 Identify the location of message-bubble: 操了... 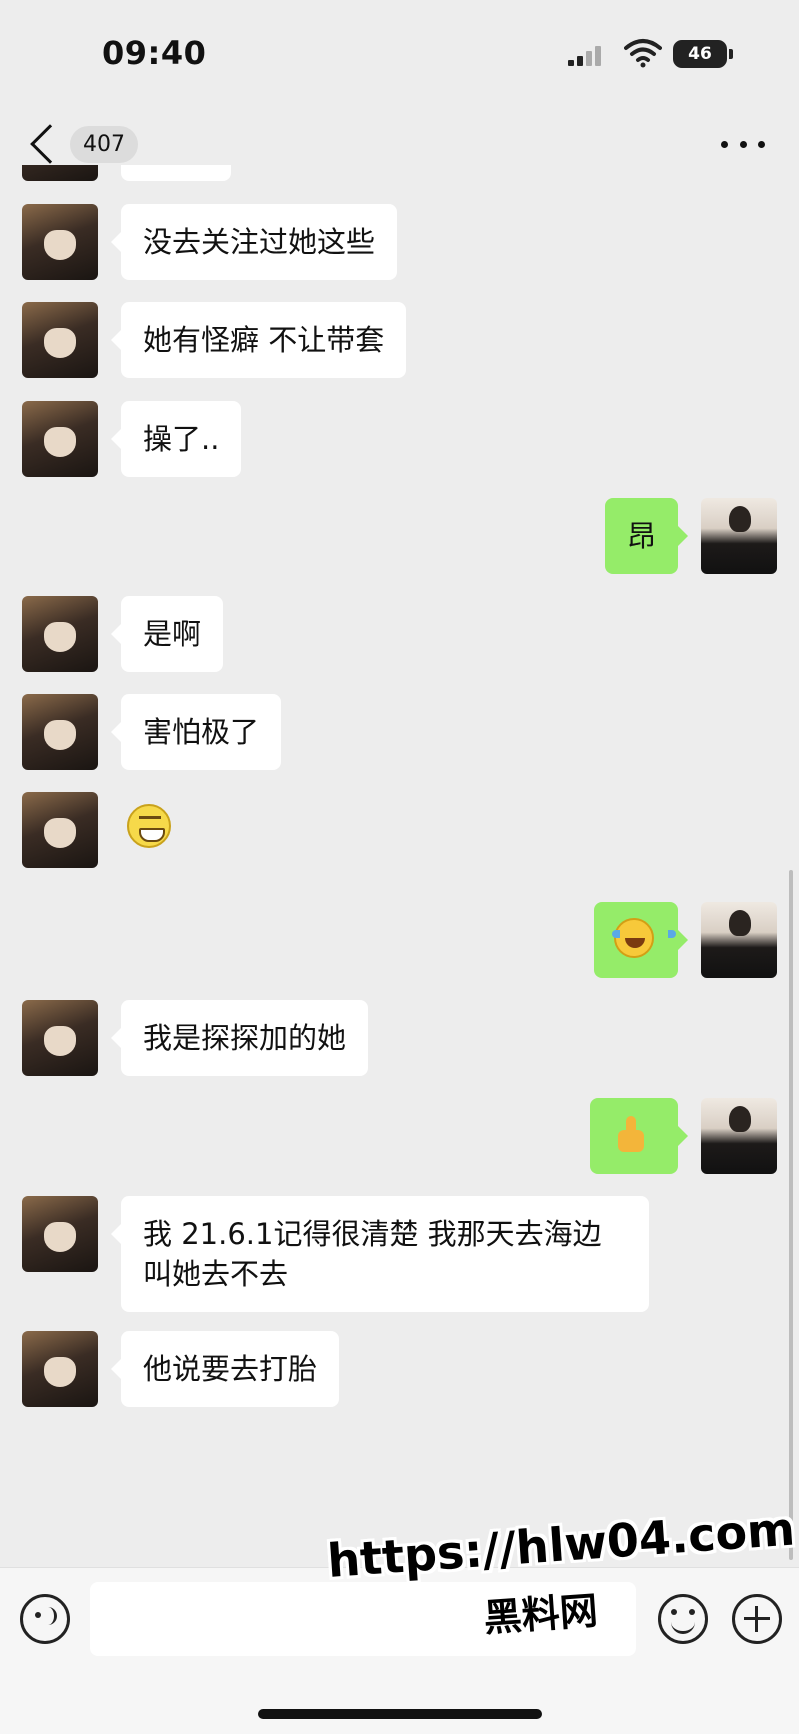
(176, 439).